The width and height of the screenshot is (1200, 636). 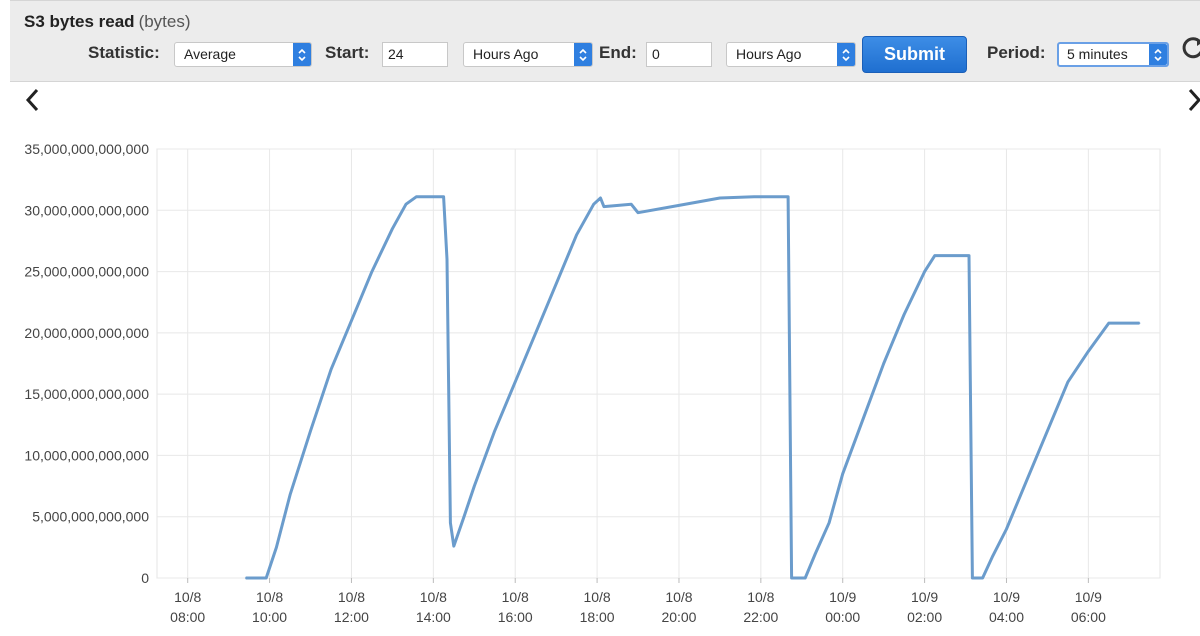 I want to click on x-tick-label: 10:00, so click(x=269, y=617).